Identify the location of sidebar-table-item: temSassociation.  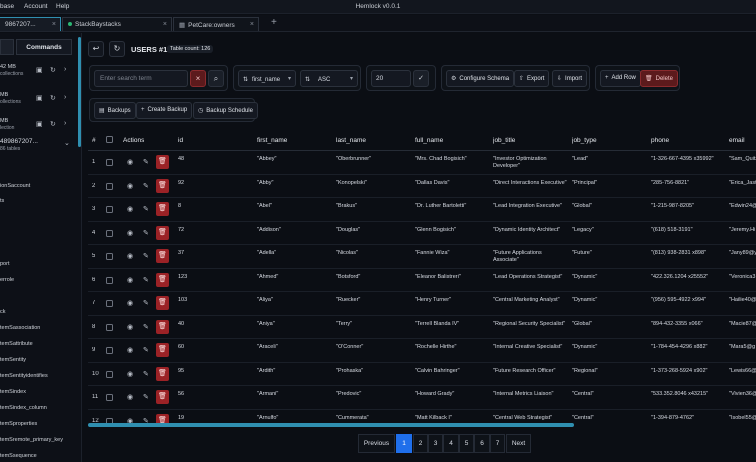
(20, 328).